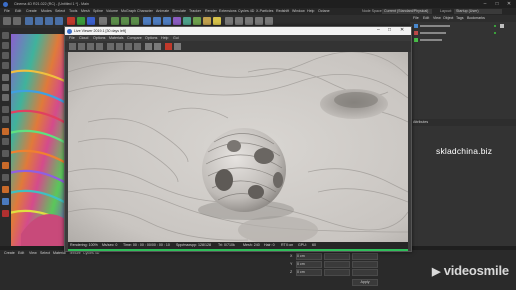  I want to click on lv-channel-icon, so click(157, 46).